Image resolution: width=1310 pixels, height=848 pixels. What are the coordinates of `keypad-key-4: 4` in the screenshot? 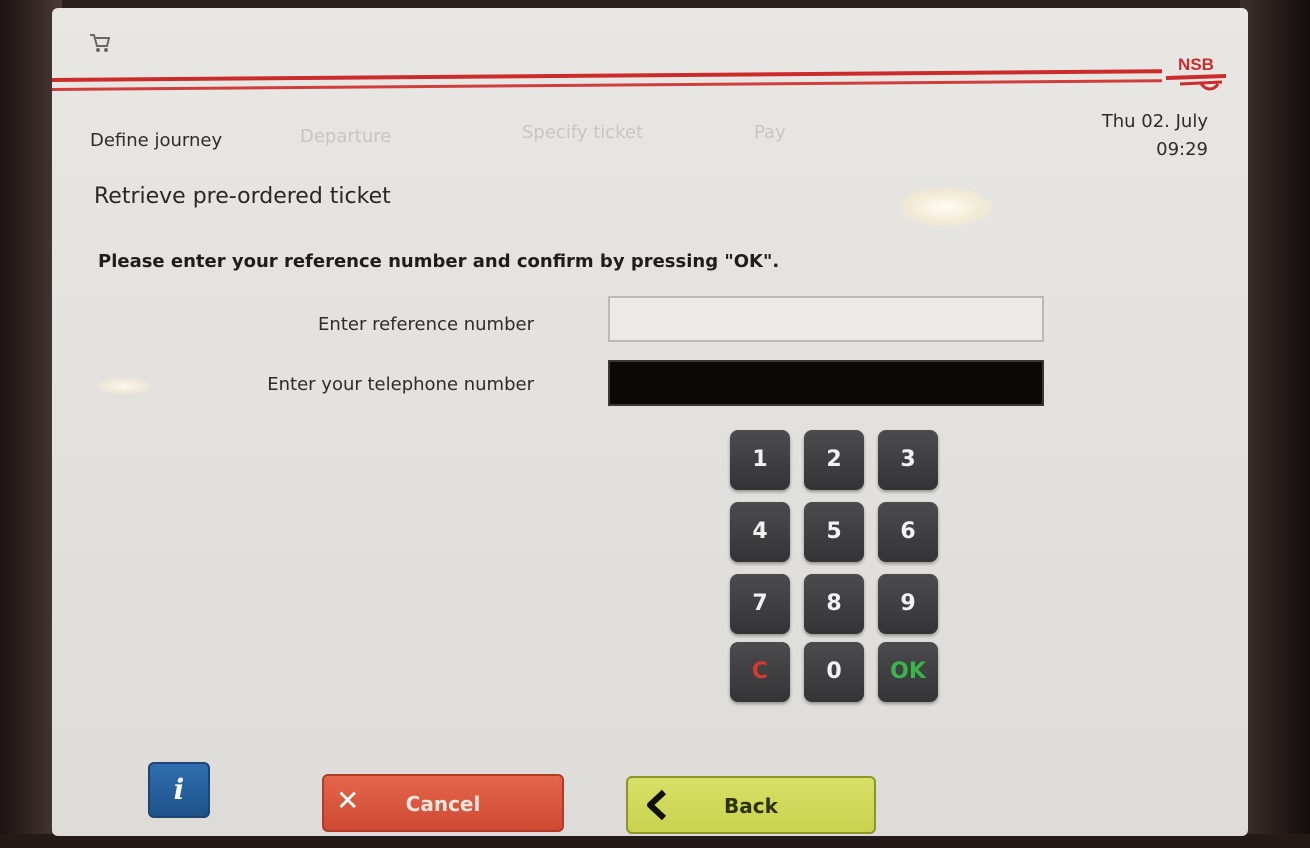 It's located at (760, 532).